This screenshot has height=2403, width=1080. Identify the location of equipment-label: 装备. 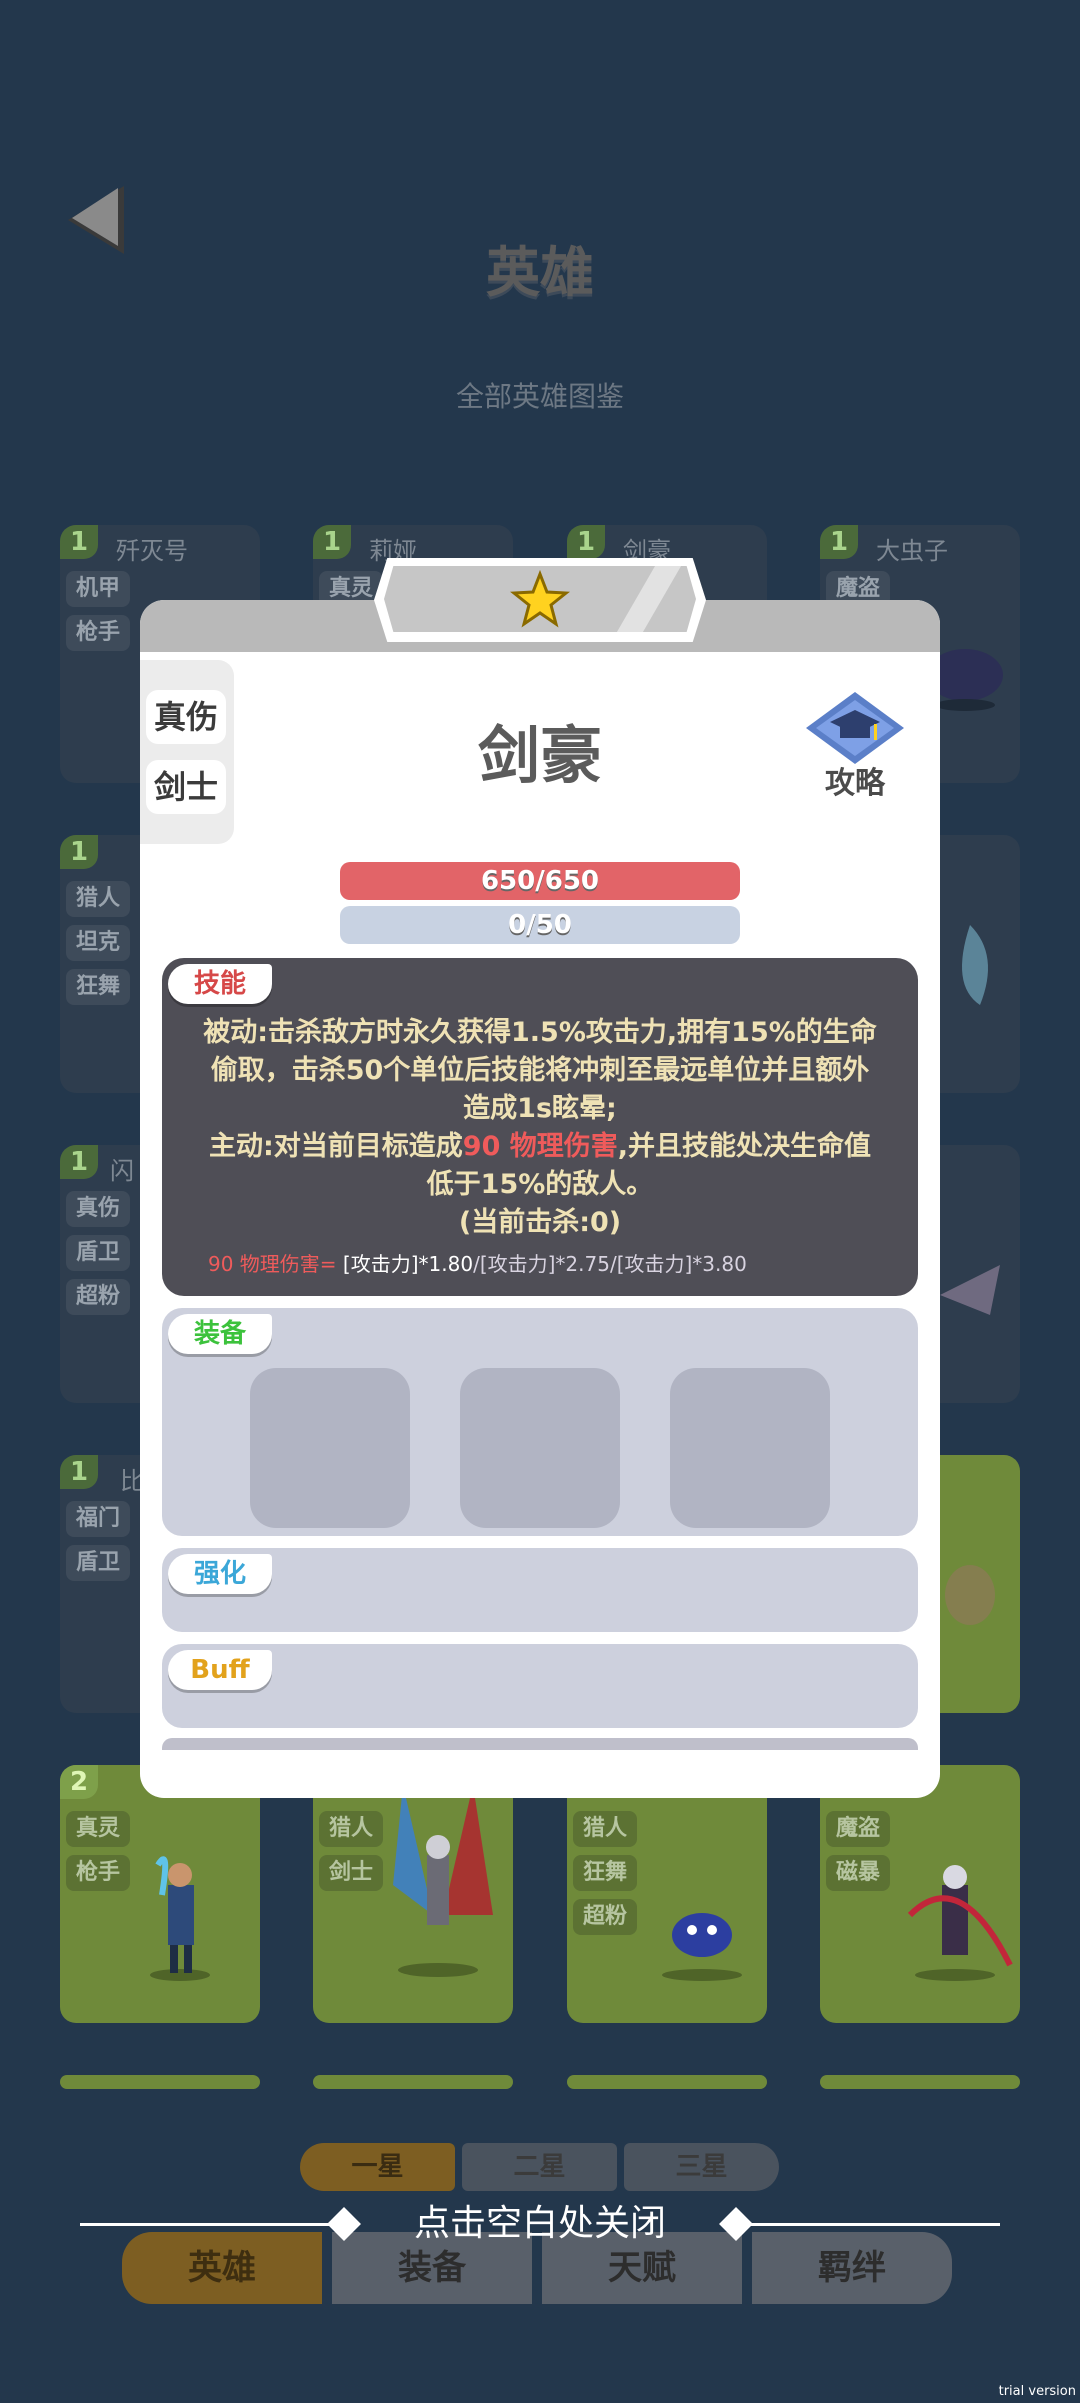
(220, 1334).